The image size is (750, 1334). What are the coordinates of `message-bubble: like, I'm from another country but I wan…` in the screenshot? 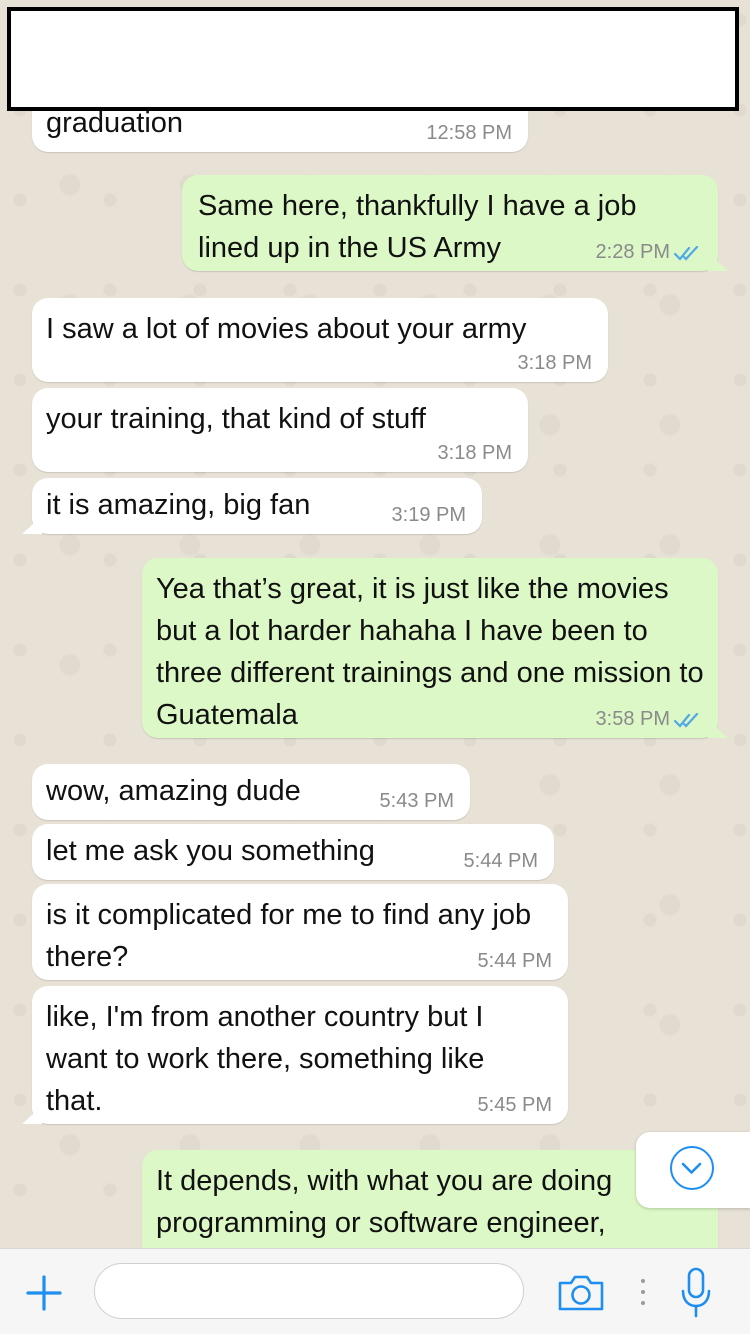 It's located at (295, 1055).